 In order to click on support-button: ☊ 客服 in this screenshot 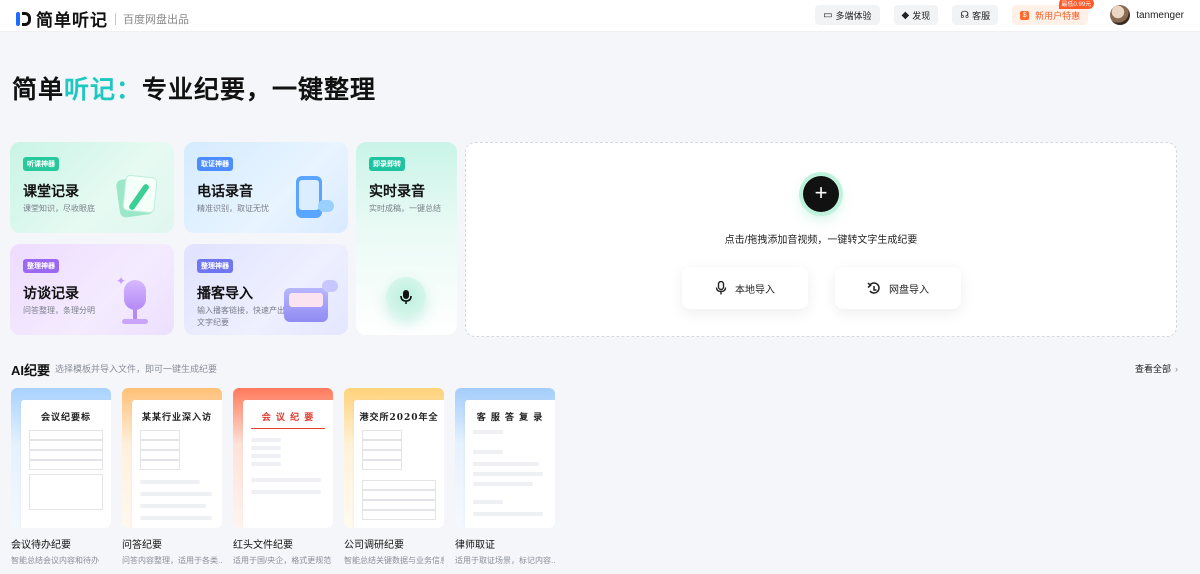, I will do `click(975, 15)`.